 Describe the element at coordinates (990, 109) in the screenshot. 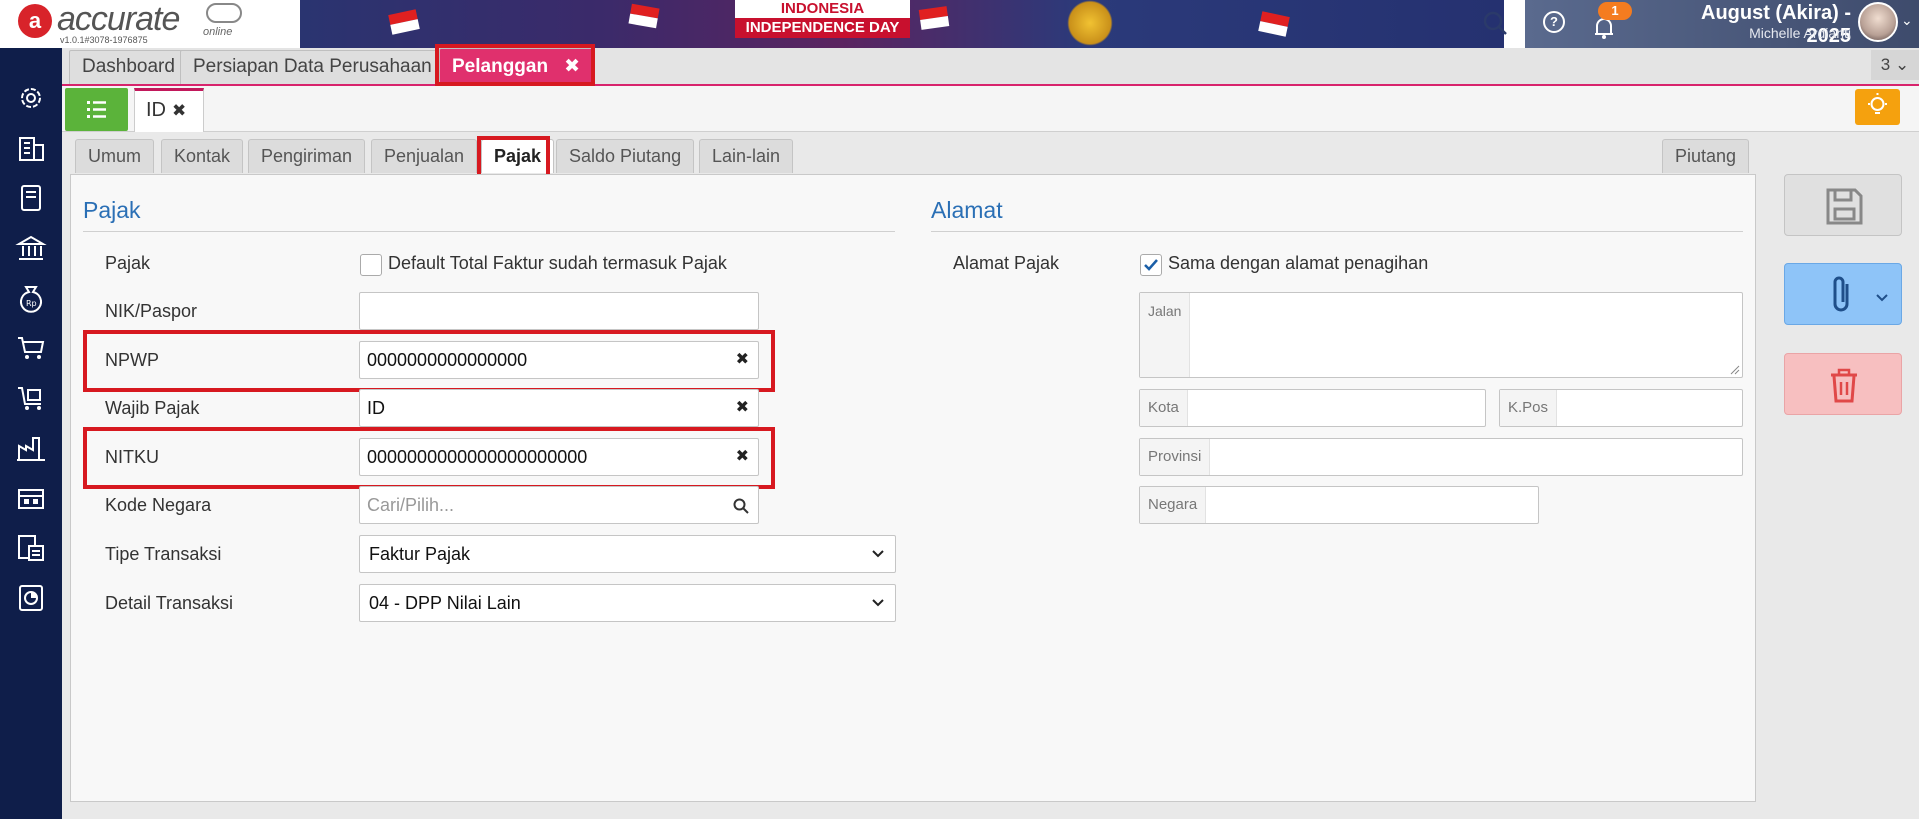

I see `record-toolbar: ID ✖` at that location.